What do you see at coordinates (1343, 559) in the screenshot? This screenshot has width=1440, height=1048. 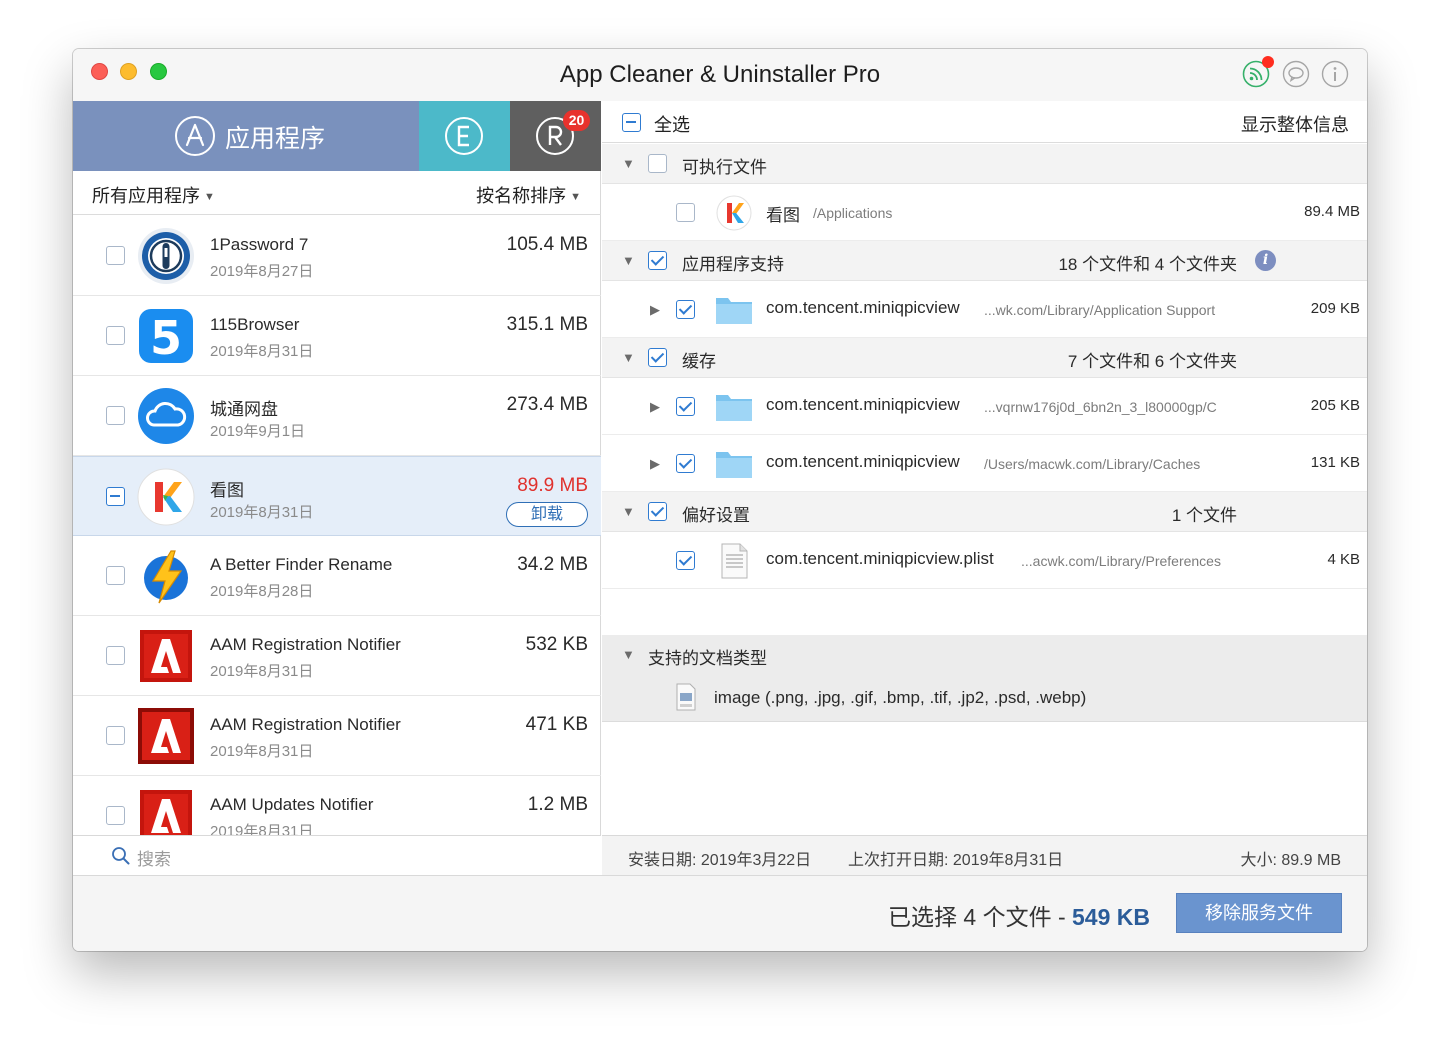 I see `file-size: 4 KB` at bounding box center [1343, 559].